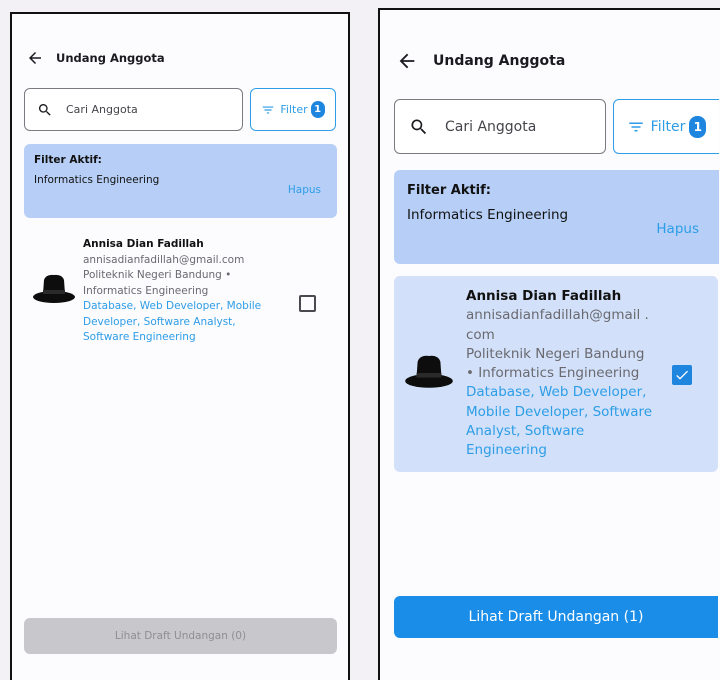 This screenshot has height=680, width=720. Describe the element at coordinates (180, 636) in the screenshot. I see `view-draft-button: Lihat Draft Undangan (0)` at that location.